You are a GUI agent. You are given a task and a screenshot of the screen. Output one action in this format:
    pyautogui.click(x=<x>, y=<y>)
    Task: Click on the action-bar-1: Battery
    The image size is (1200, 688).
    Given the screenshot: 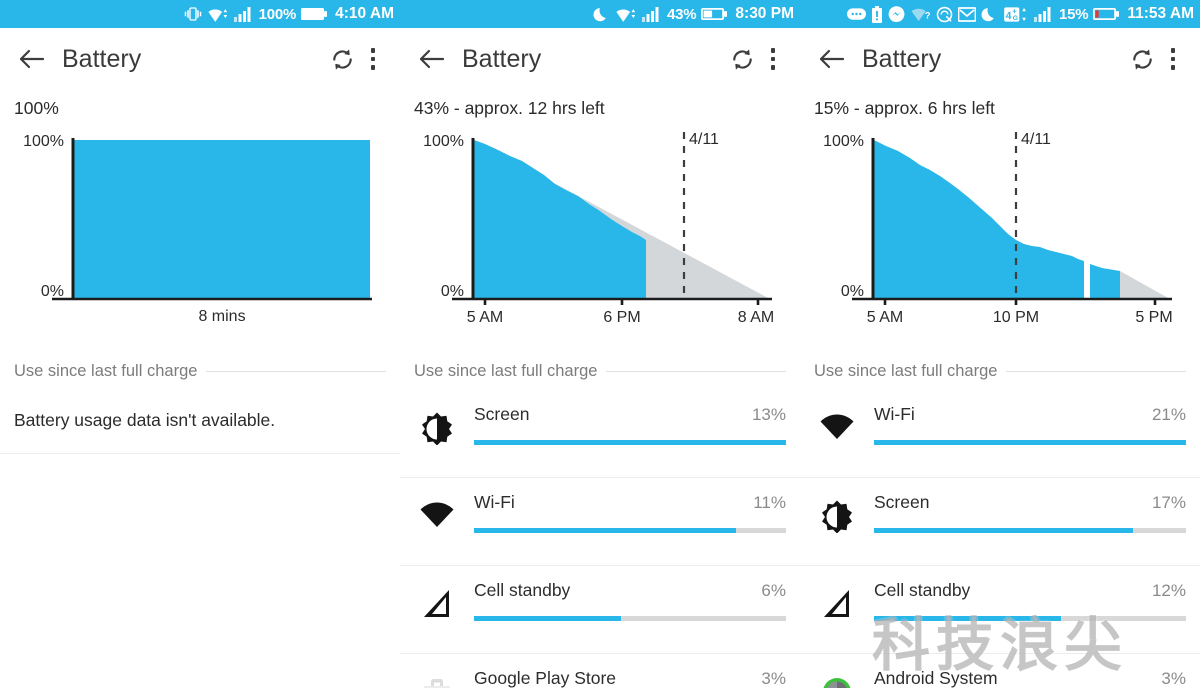 What is the action you would take?
    pyautogui.click(x=200, y=59)
    